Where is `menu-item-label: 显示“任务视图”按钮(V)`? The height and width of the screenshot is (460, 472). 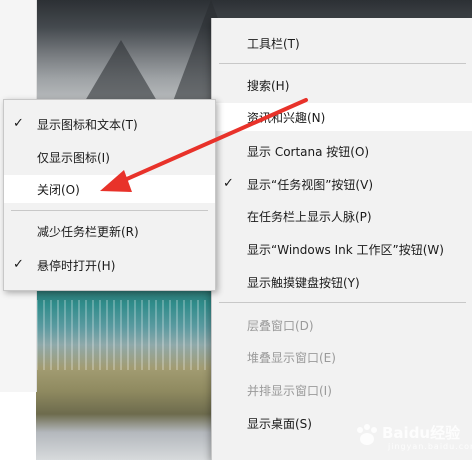
menu-item-label: 显示“任务视图”按钮(V) is located at coordinates (310, 184).